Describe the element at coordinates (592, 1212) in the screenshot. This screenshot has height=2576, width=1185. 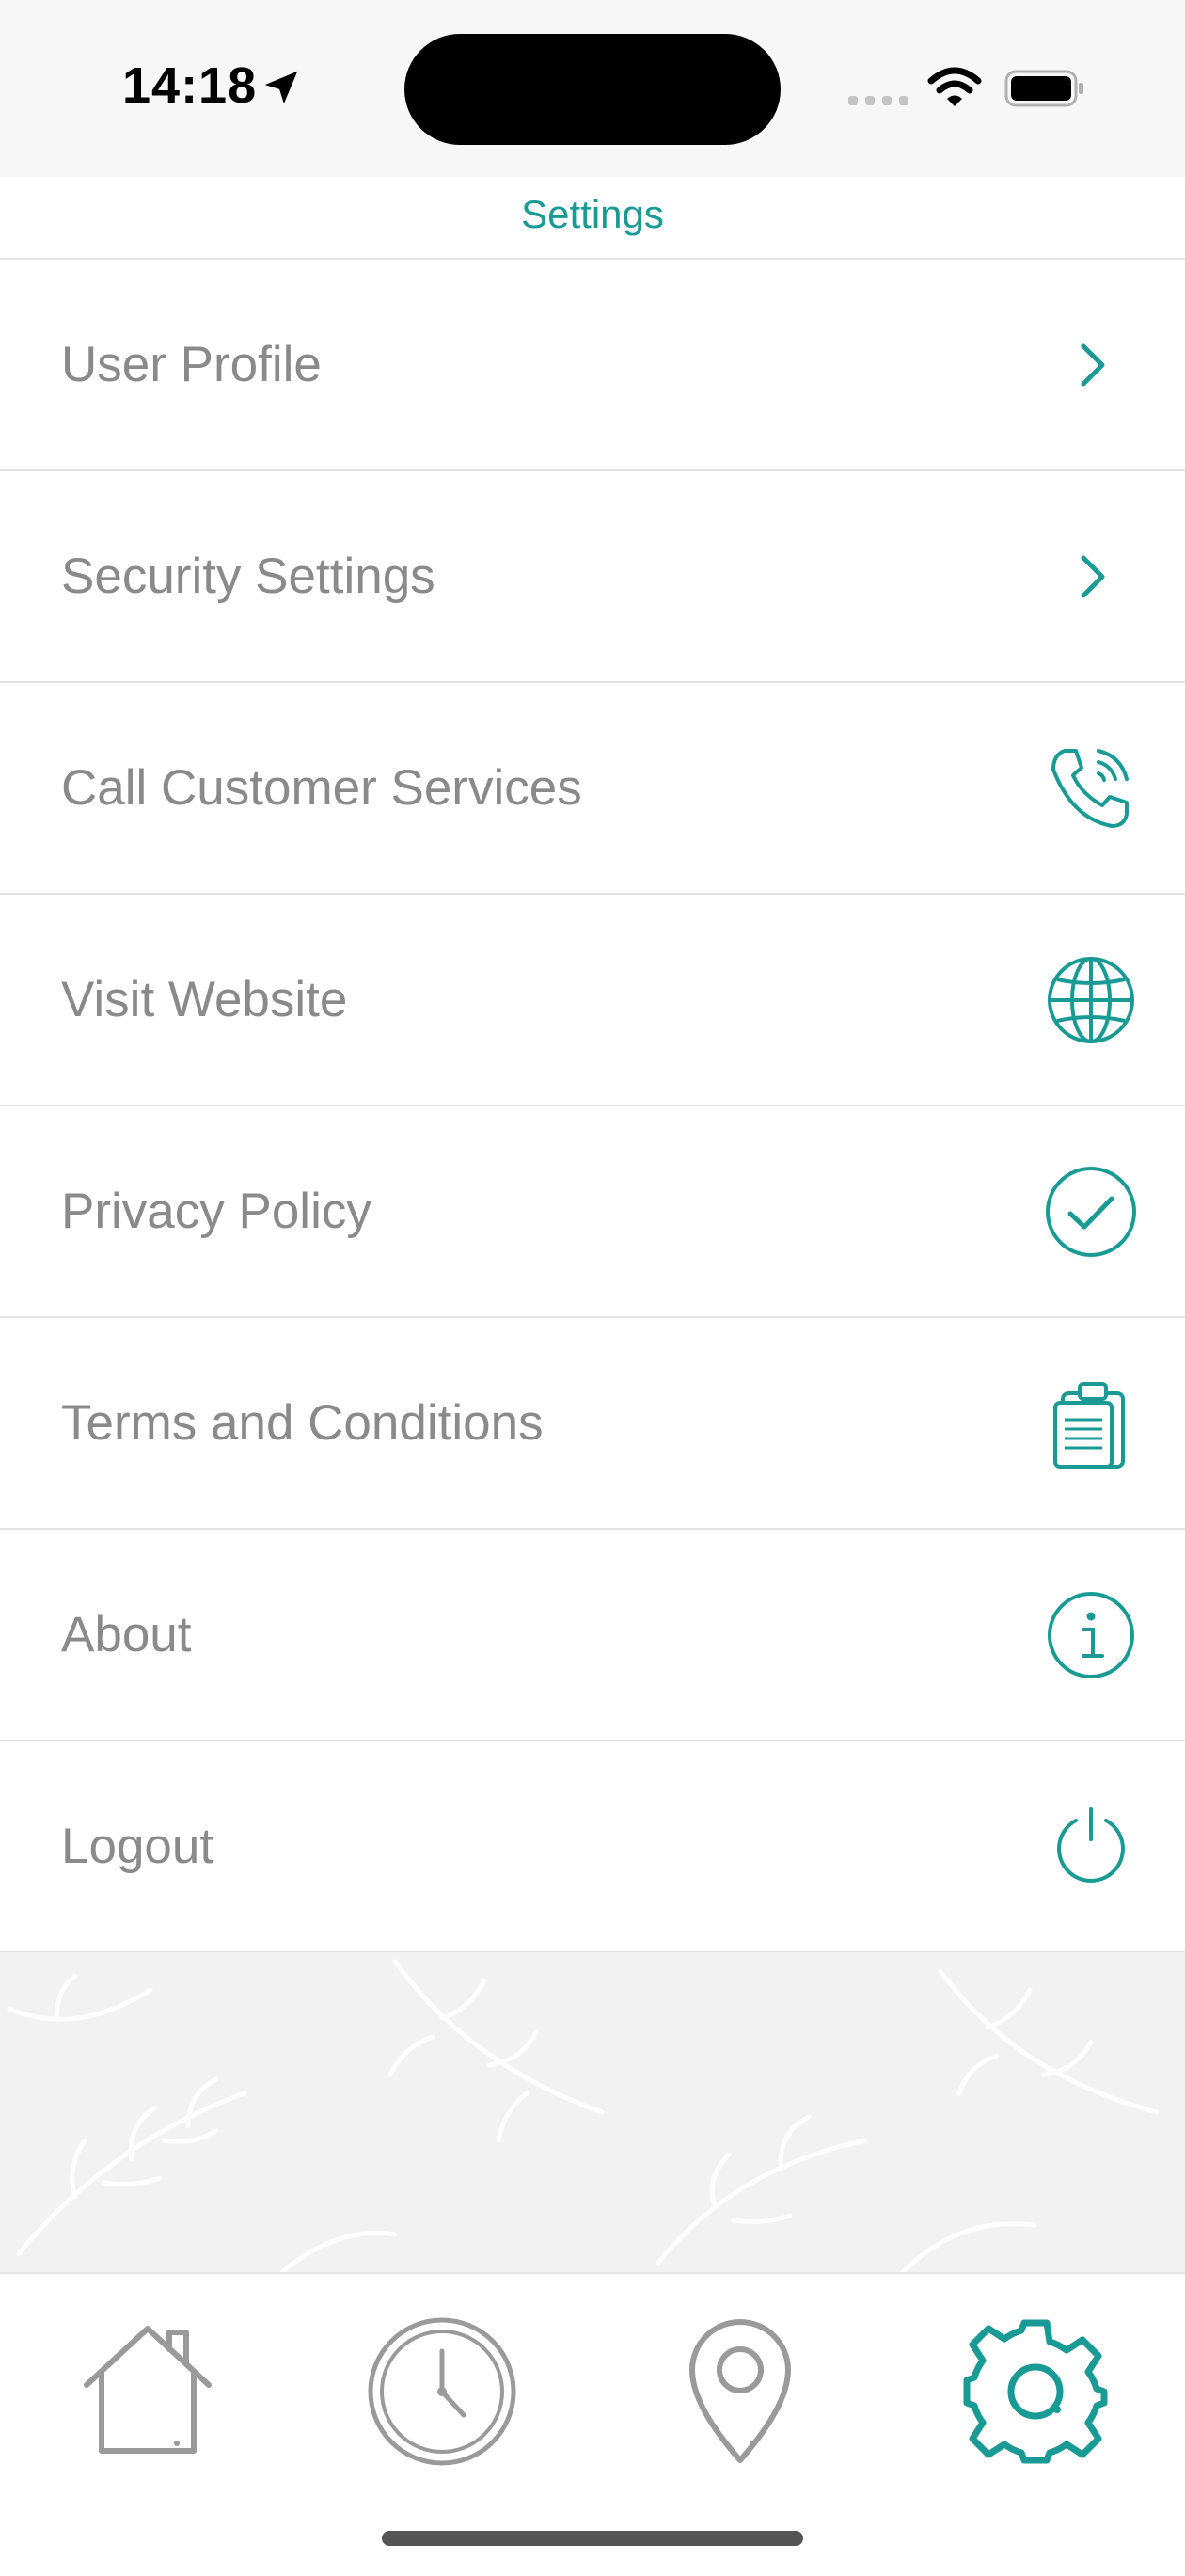
I see `settings-item-privacy-policy: Privacy Policy` at that location.